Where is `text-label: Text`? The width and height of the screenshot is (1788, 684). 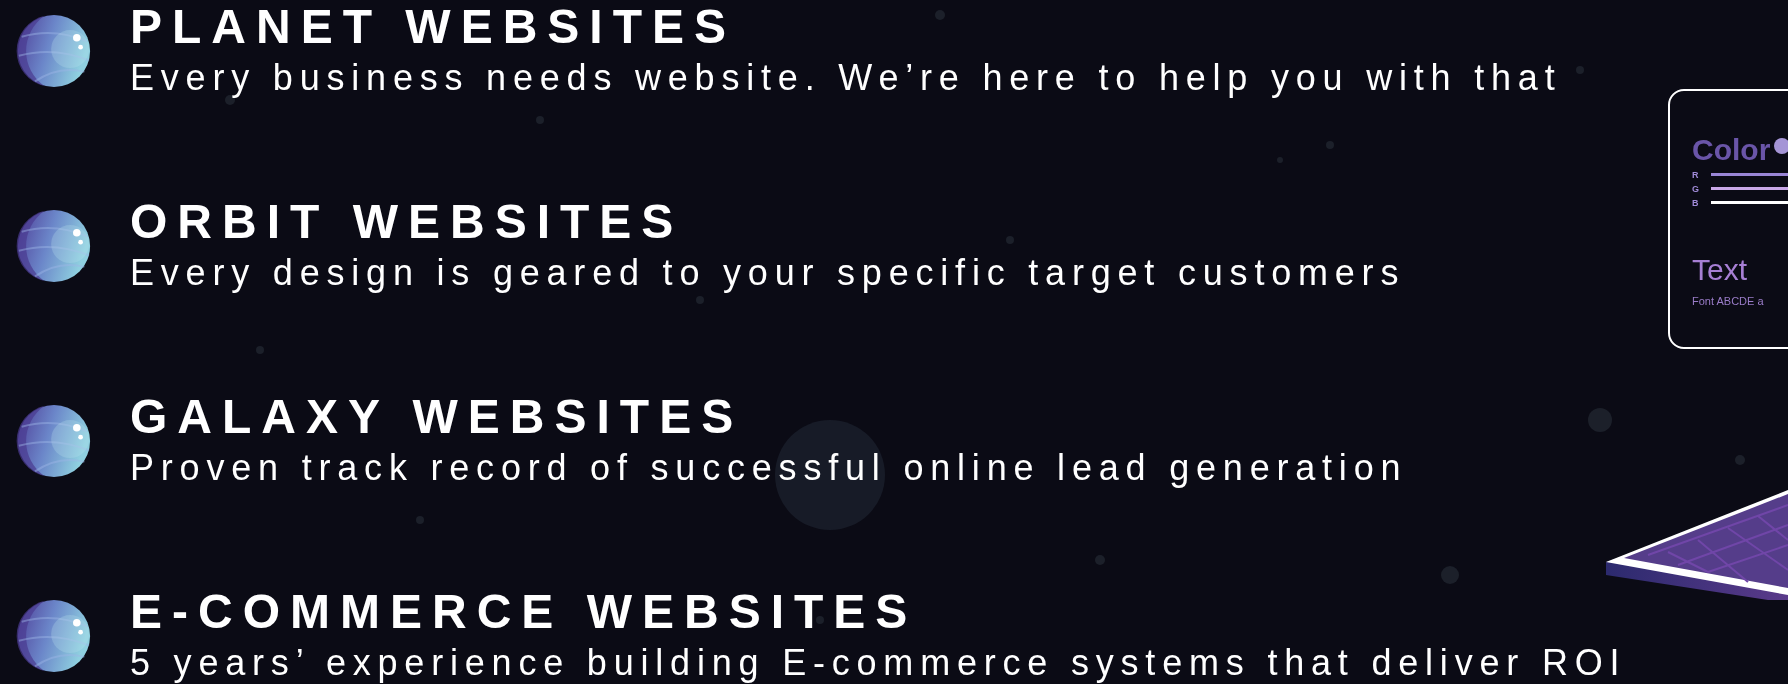 text-label: Text is located at coordinates (1720, 270).